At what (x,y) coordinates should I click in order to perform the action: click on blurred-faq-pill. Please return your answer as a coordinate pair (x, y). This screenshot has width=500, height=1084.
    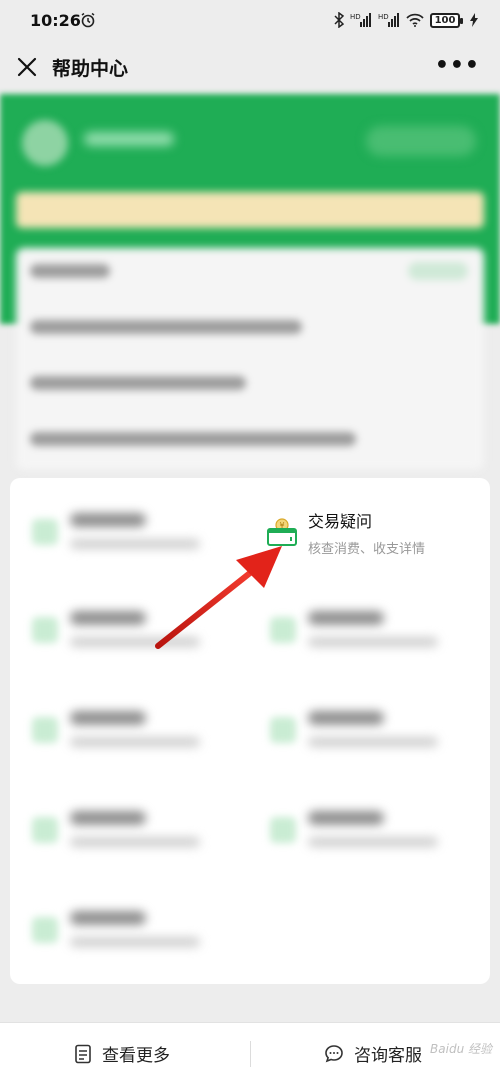
    Looking at the image, I should click on (438, 271).